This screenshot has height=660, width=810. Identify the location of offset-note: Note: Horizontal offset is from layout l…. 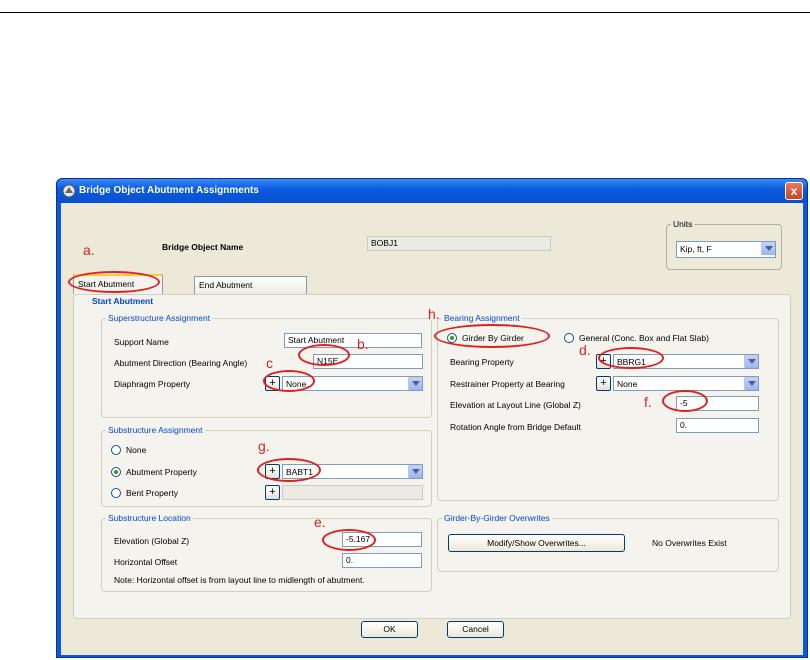
(239, 580).